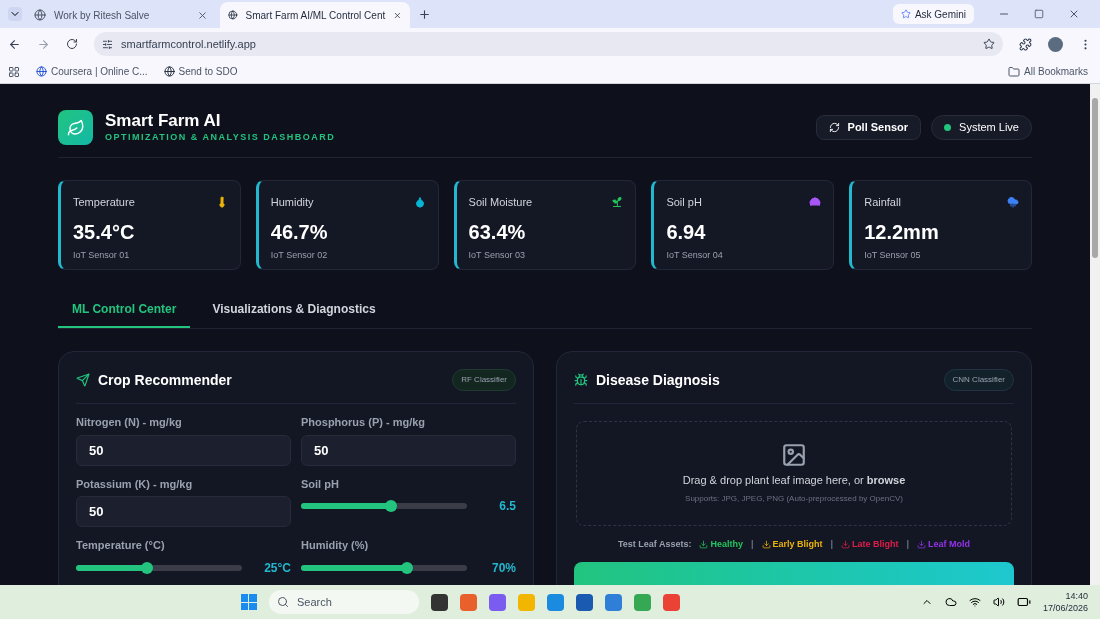 This screenshot has width=1100, height=619. Describe the element at coordinates (1076, 596) in the screenshot. I see `clock-time: 14:40` at that location.